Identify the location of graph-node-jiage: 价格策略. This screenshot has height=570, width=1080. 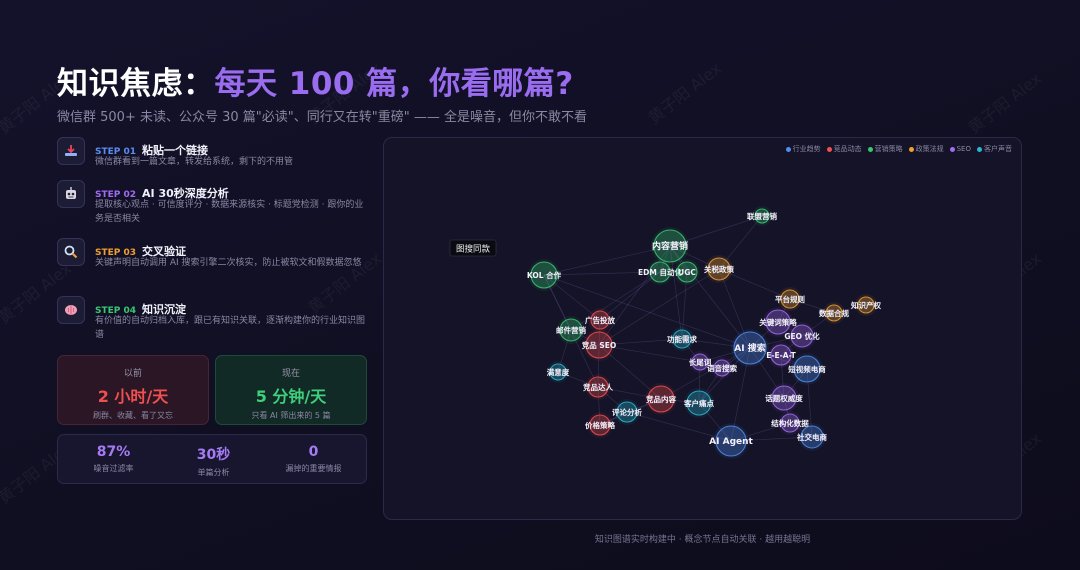
(600, 425).